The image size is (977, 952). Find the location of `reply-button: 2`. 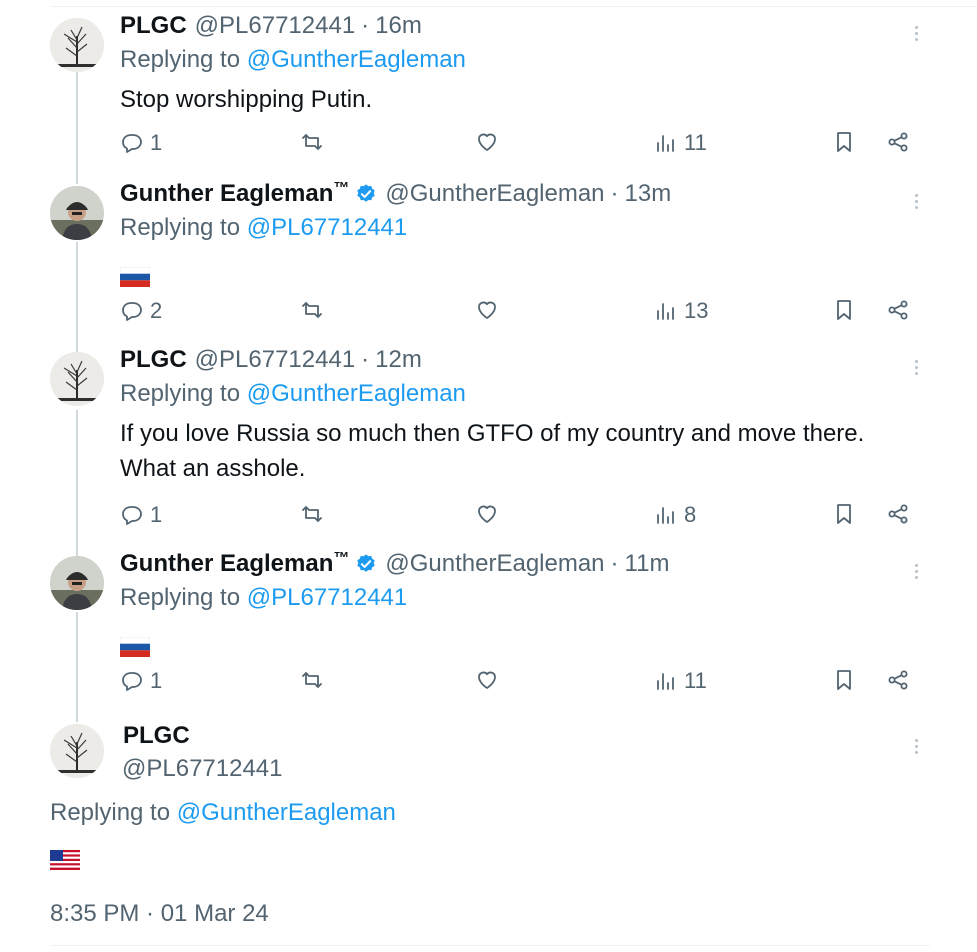

reply-button: 2 is located at coordinates (141, 311).